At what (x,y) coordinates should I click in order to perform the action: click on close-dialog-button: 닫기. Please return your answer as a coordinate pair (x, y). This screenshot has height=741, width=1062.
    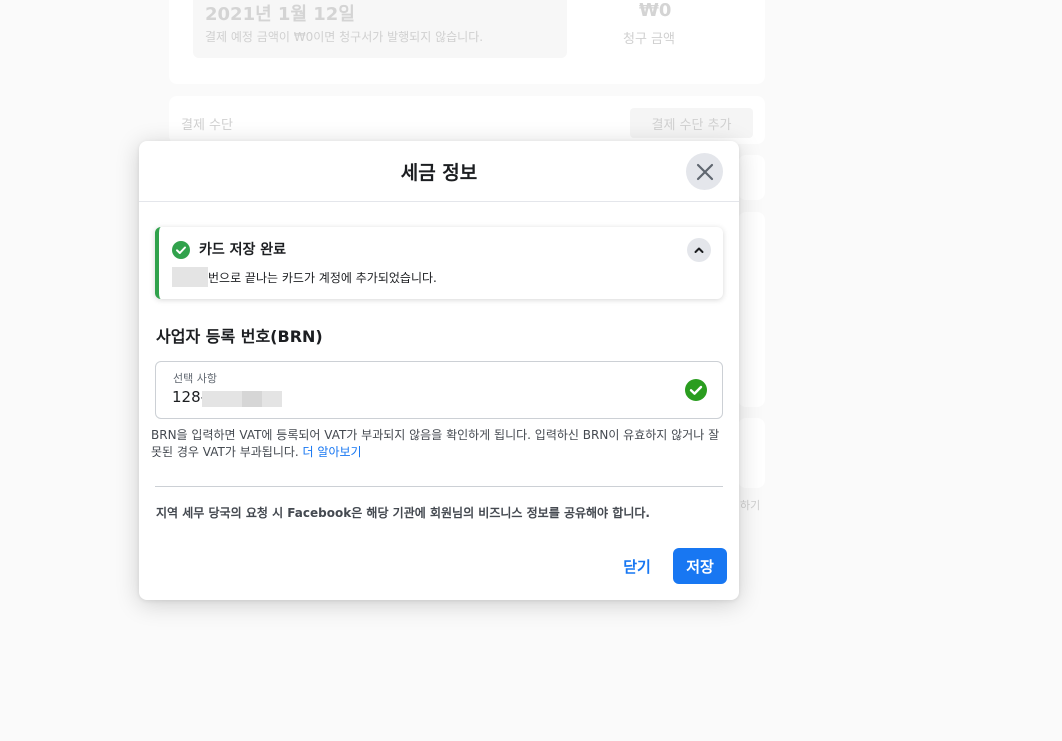
    Looking at the image, I should click on (637, 566).